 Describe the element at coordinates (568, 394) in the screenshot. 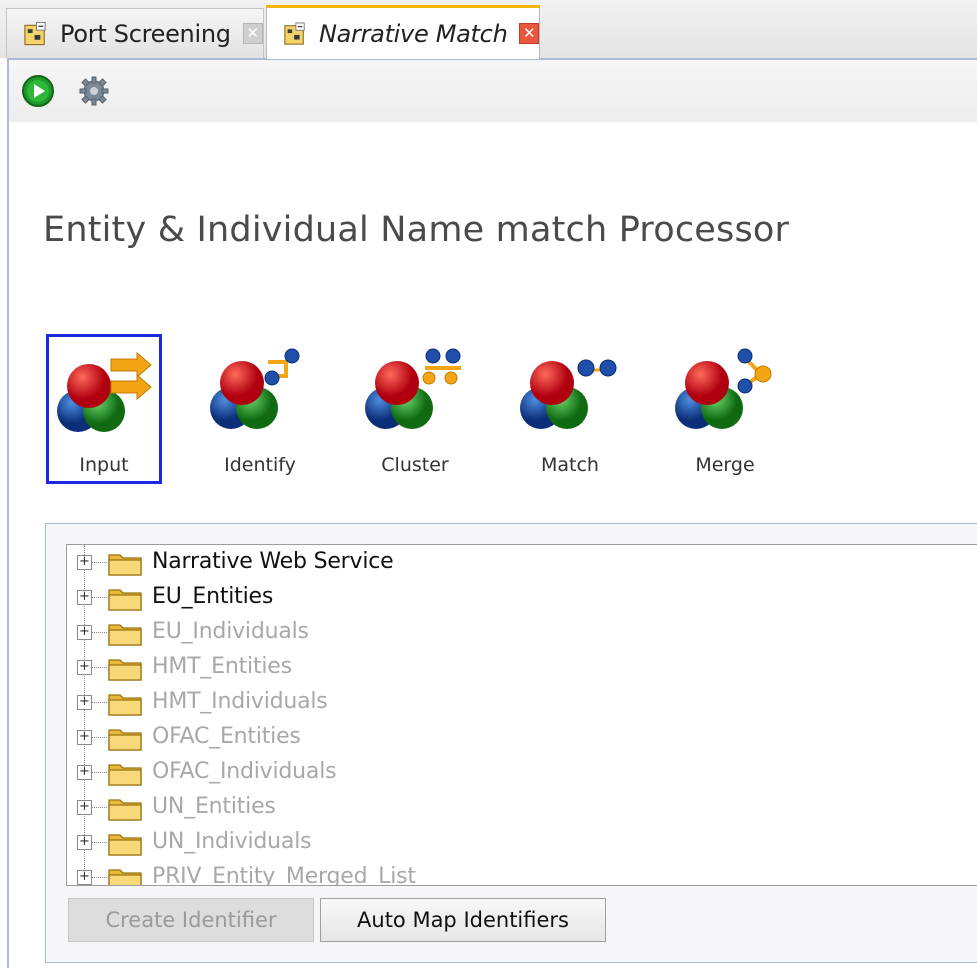

I see `match-processor-icon` at that location.